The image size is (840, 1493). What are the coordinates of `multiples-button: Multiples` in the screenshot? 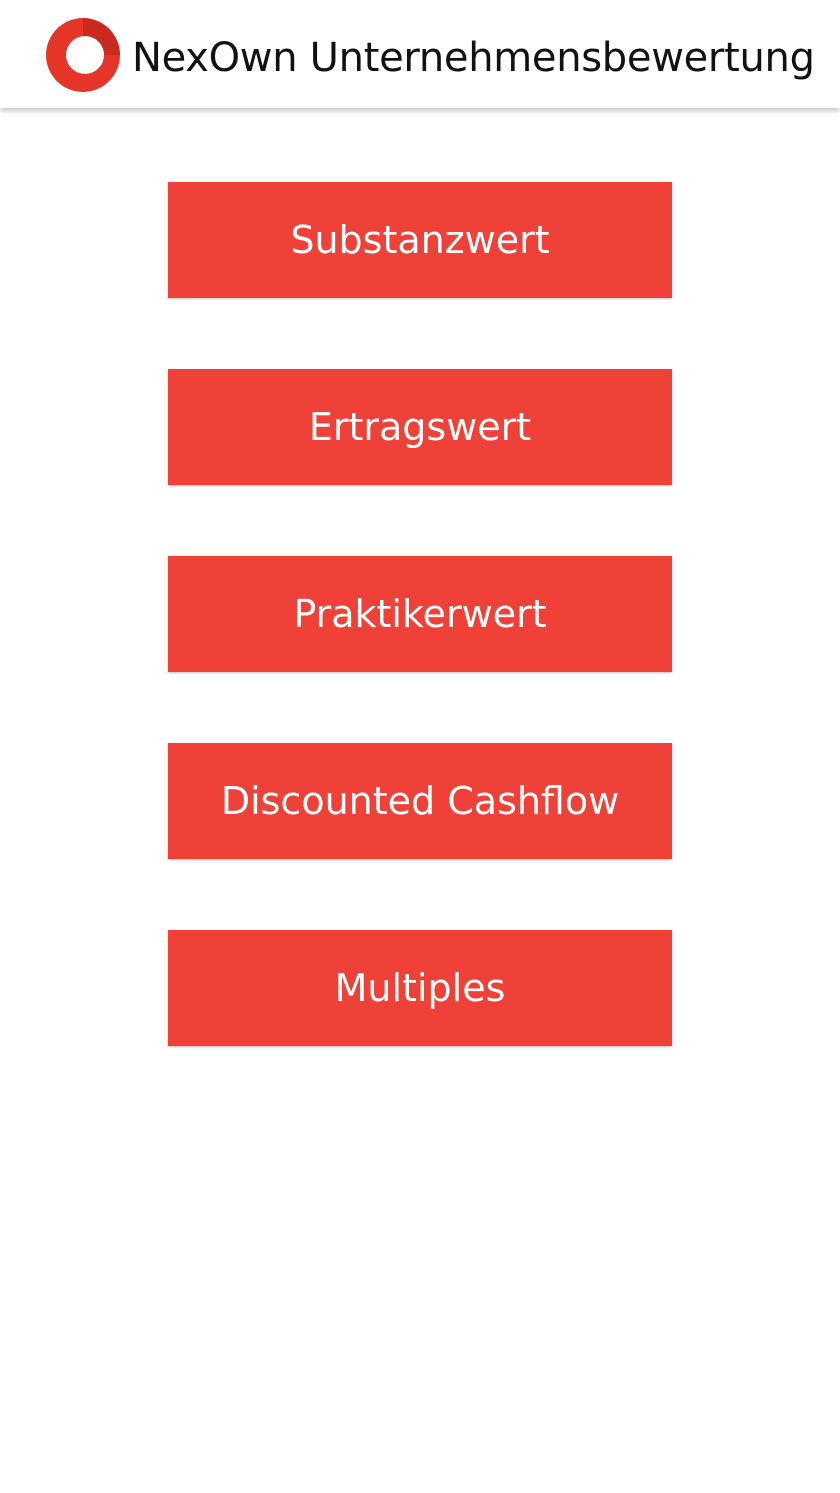 It's located at (420, 988).